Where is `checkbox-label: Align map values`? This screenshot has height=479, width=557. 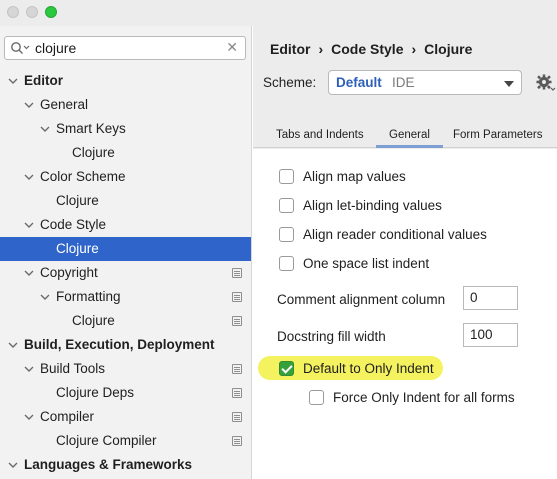
checkbox-label: Align map values is located at coordinates (354, 176).